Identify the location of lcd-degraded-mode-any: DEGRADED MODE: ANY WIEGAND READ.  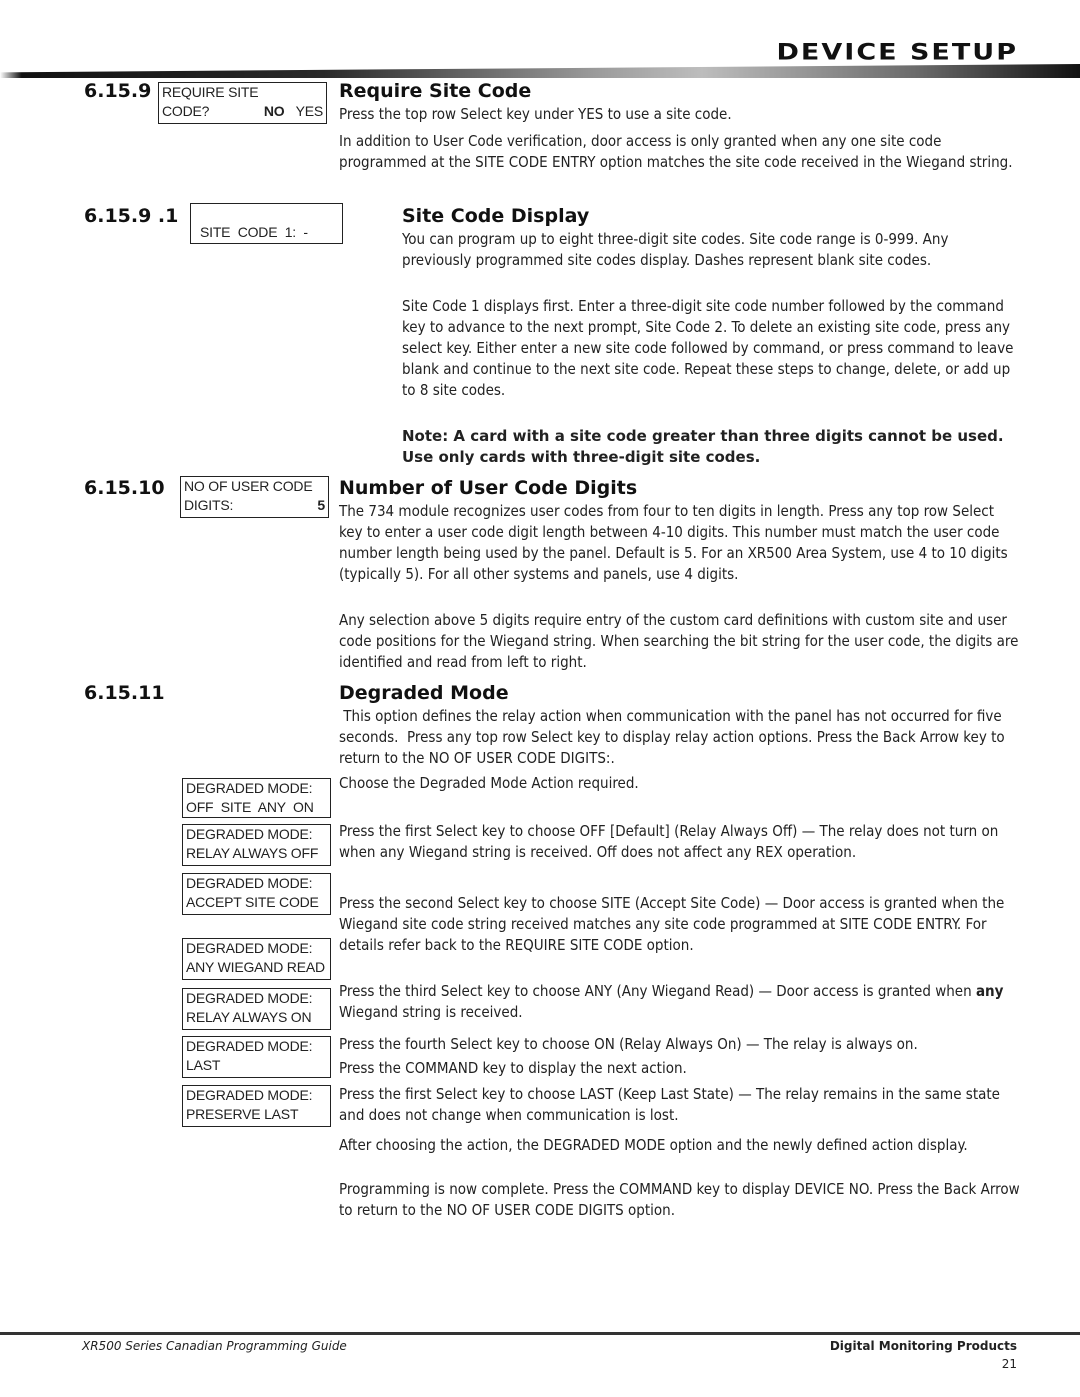
(256, 959).